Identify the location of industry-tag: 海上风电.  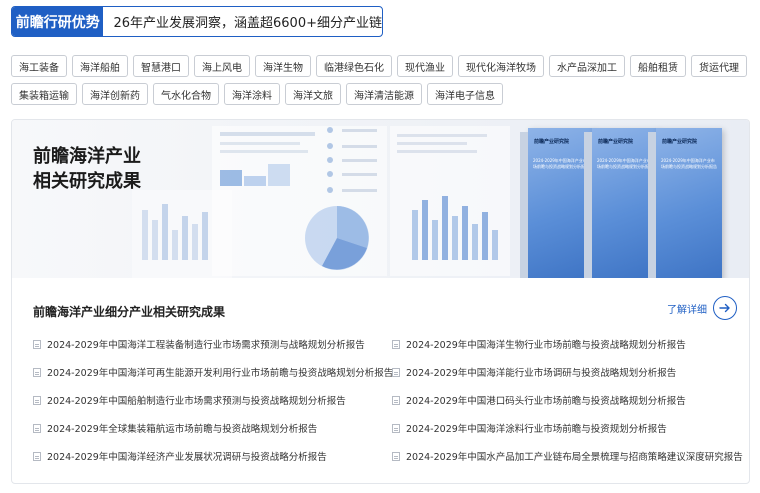
(222, 66).